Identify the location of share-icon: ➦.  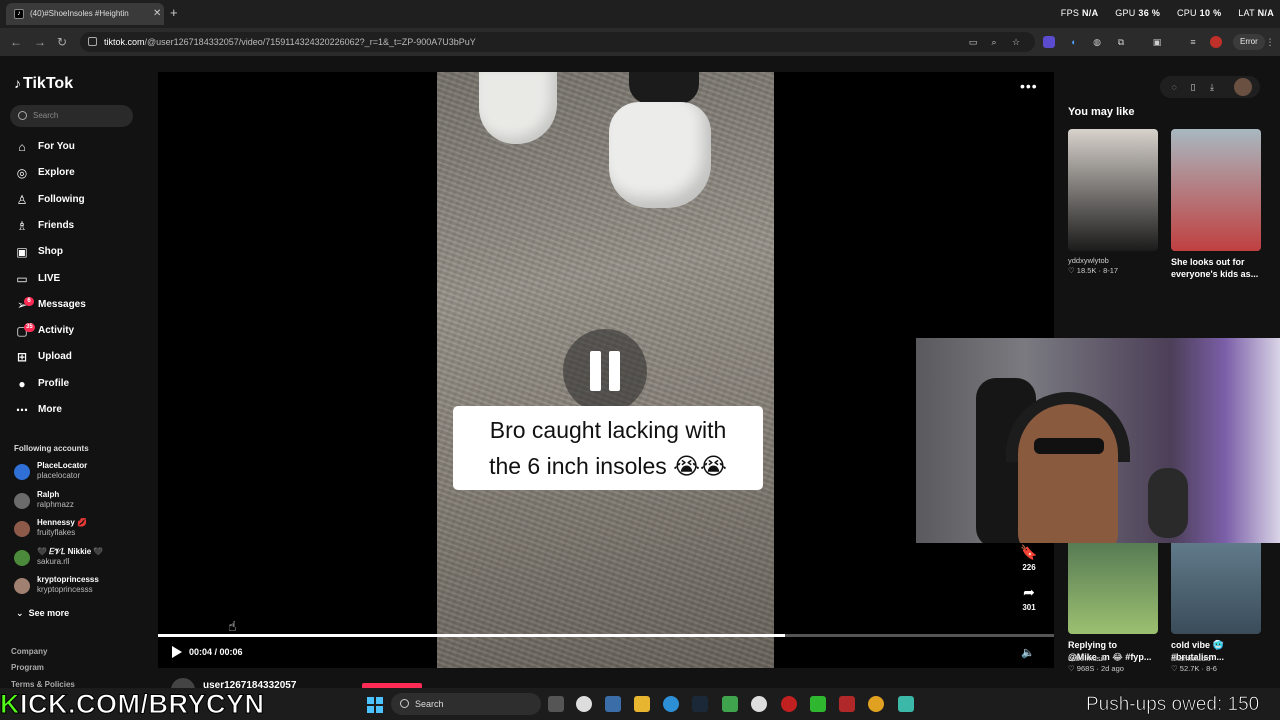
(1029, 592).